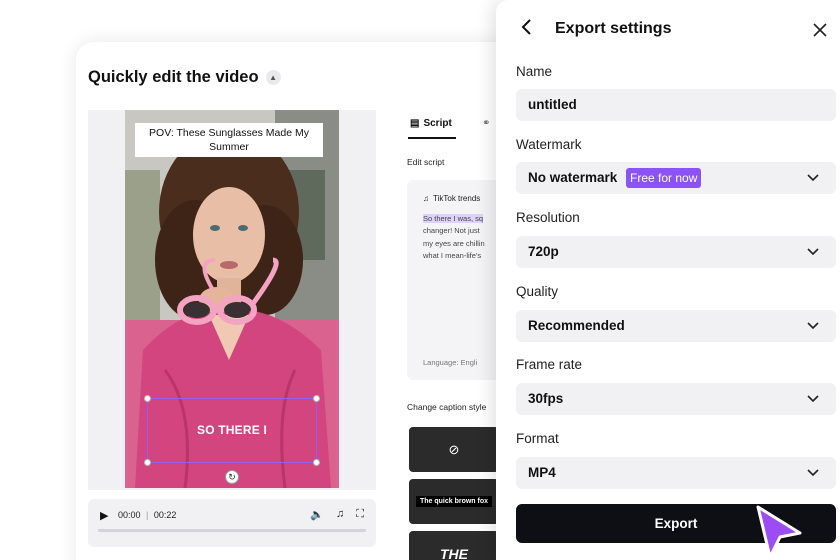 This screenshot has height=560, width=840. Describe the element at coordinates (432, 138) in the screenshot. I see `tab-active-indicator` at that location.